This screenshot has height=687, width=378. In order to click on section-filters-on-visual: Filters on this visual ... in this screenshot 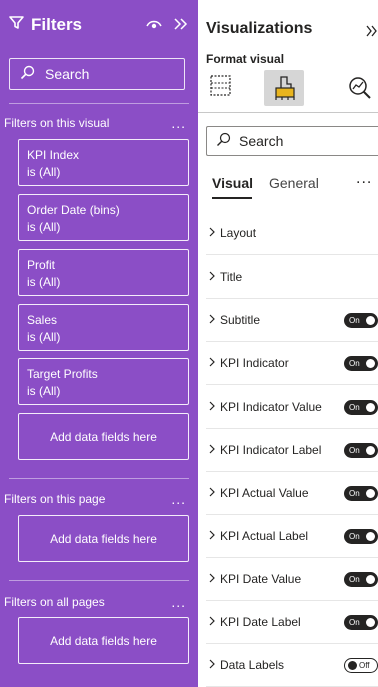, I will do `click(97, 123)`.